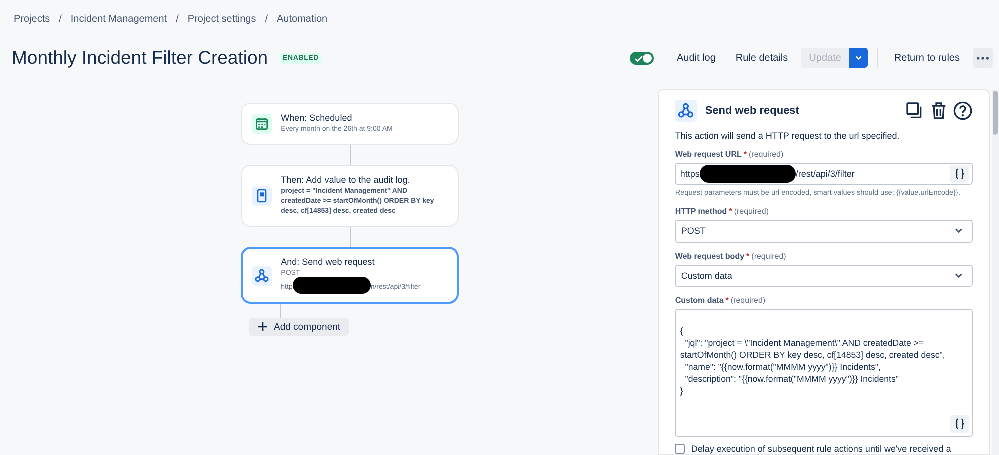 The image size is (999, 455). Describe the element at coordinates (302, 19) in the screenshot. I see `breadcrumb-link: Automation` at that location.